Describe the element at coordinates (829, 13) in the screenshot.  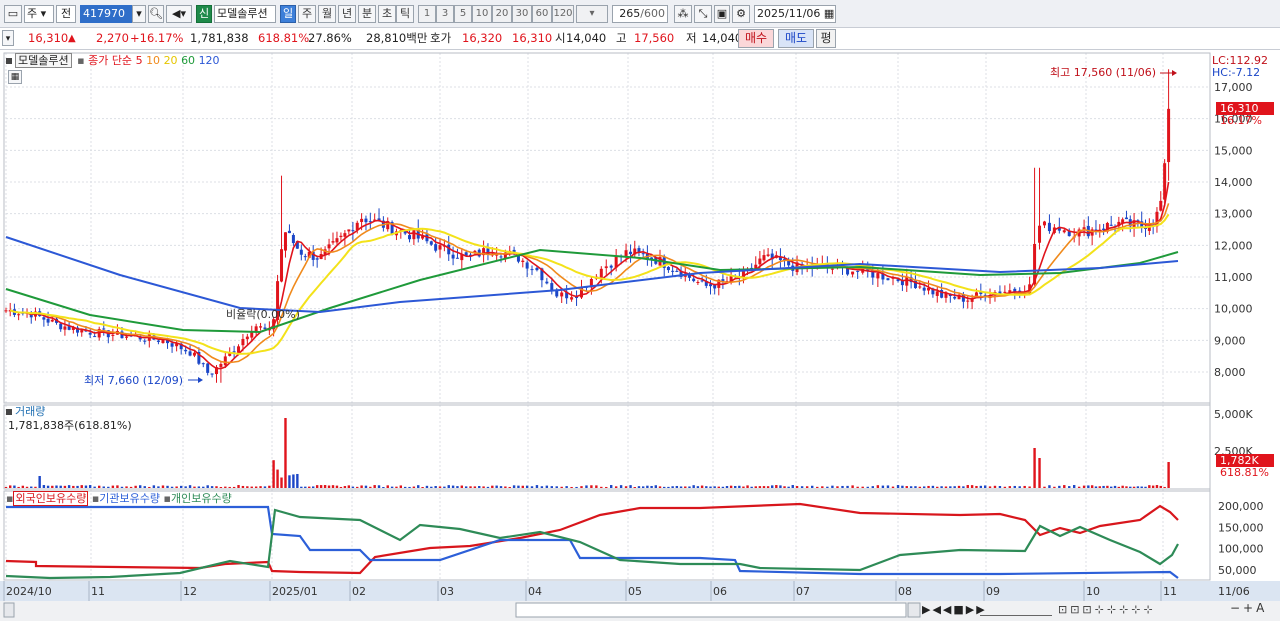
I see `calendar-icon: ▦` at that location.